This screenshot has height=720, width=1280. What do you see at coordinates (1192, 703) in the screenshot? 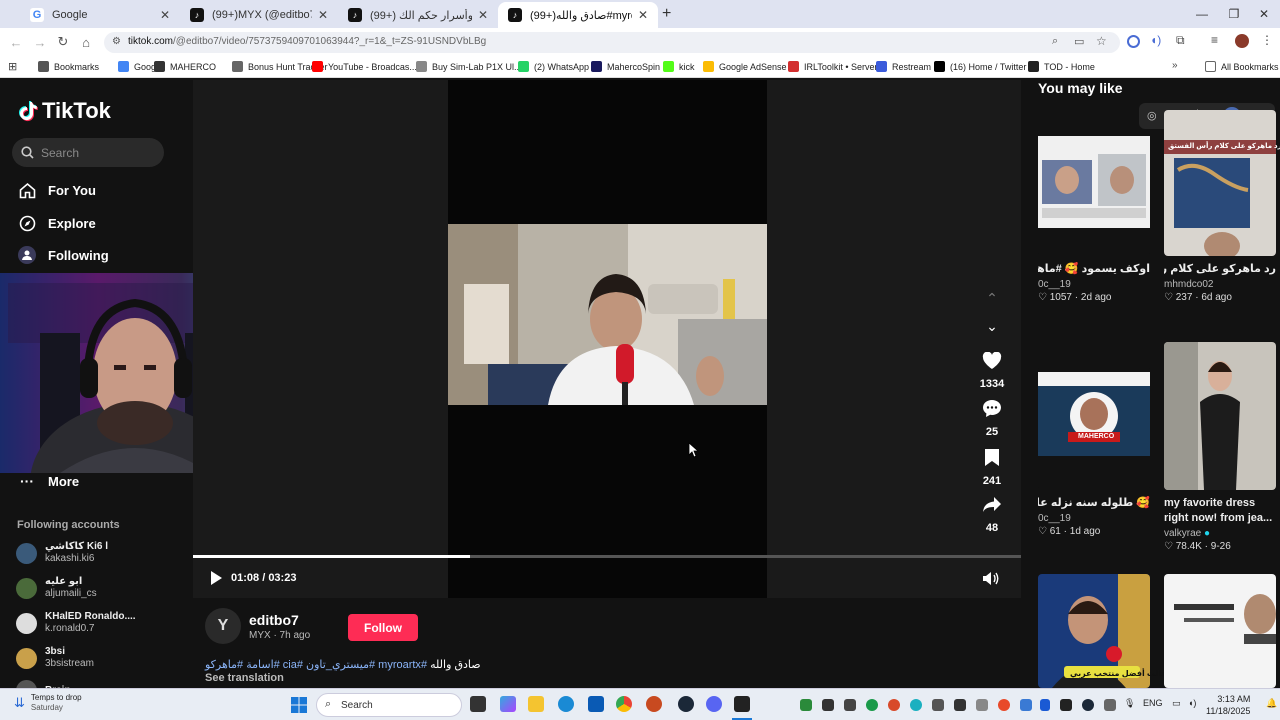
I see `speaker-icon: ◖)` at bounding box center [1192, 703].